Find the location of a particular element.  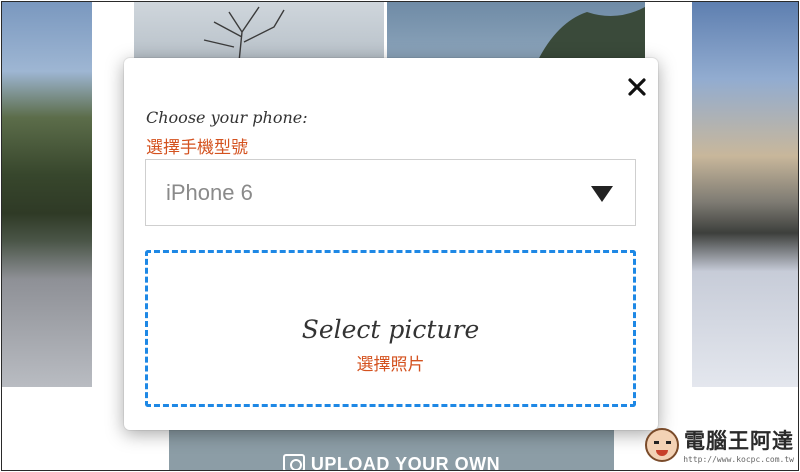

phone-model-select: iPhone 6 is located at coordinates (390, 192).